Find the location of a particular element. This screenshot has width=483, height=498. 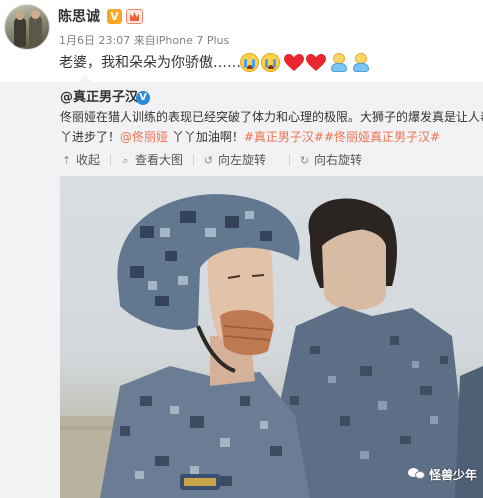

mention-link: @佟丽娅 is located at coordinates (144, 137).